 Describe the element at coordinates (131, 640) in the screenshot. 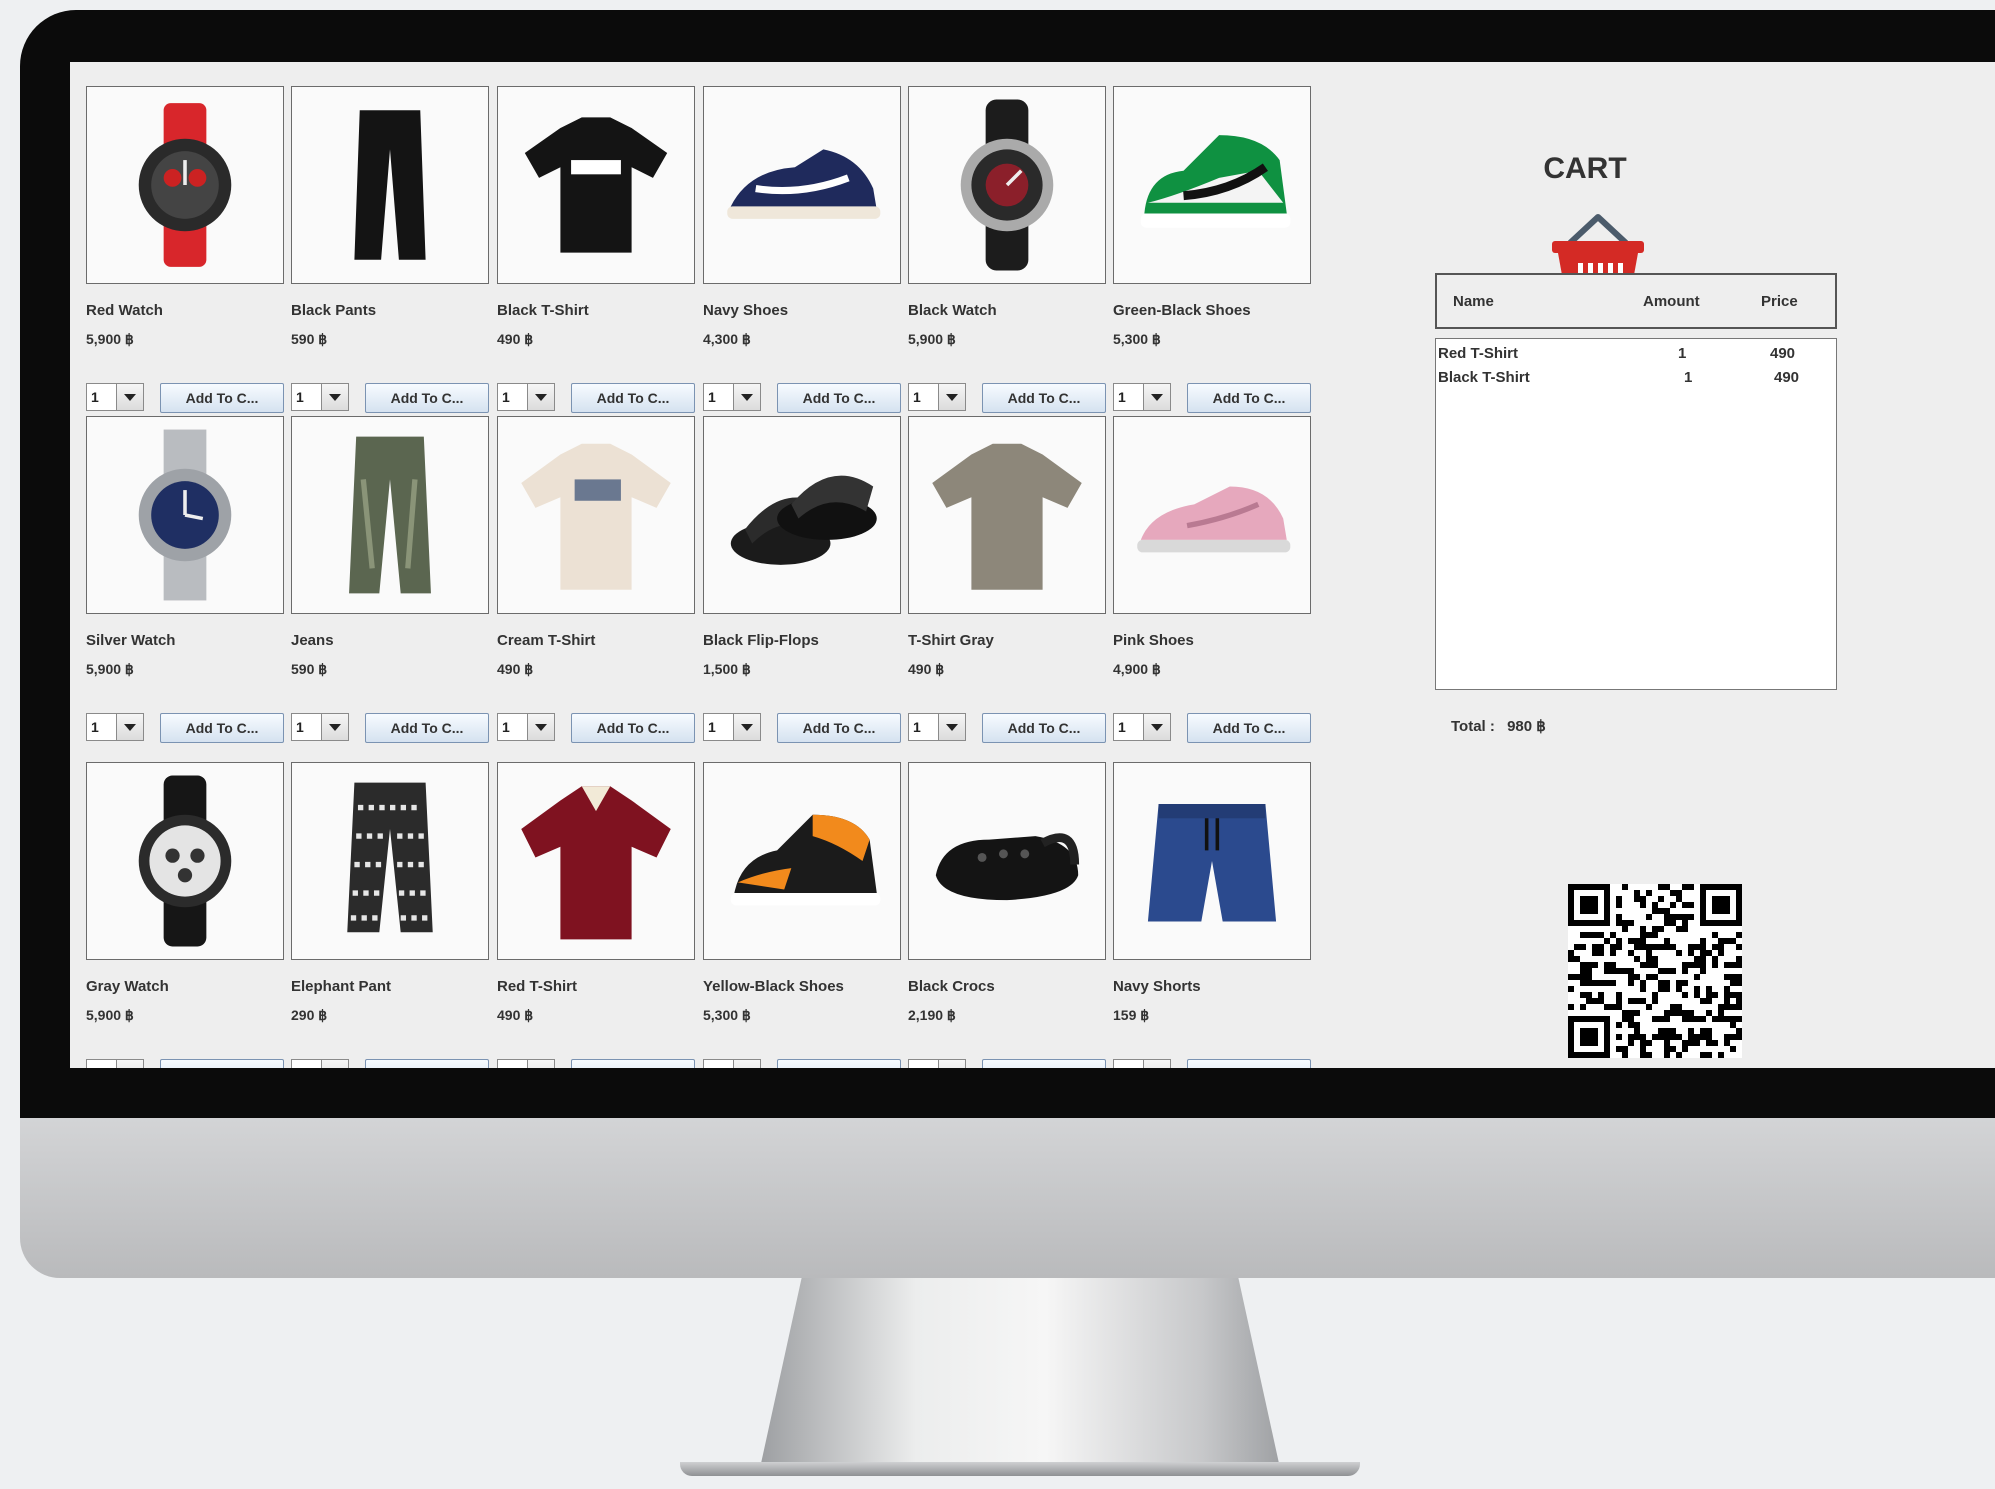

I see `product-name: Silver Watch` at that location.